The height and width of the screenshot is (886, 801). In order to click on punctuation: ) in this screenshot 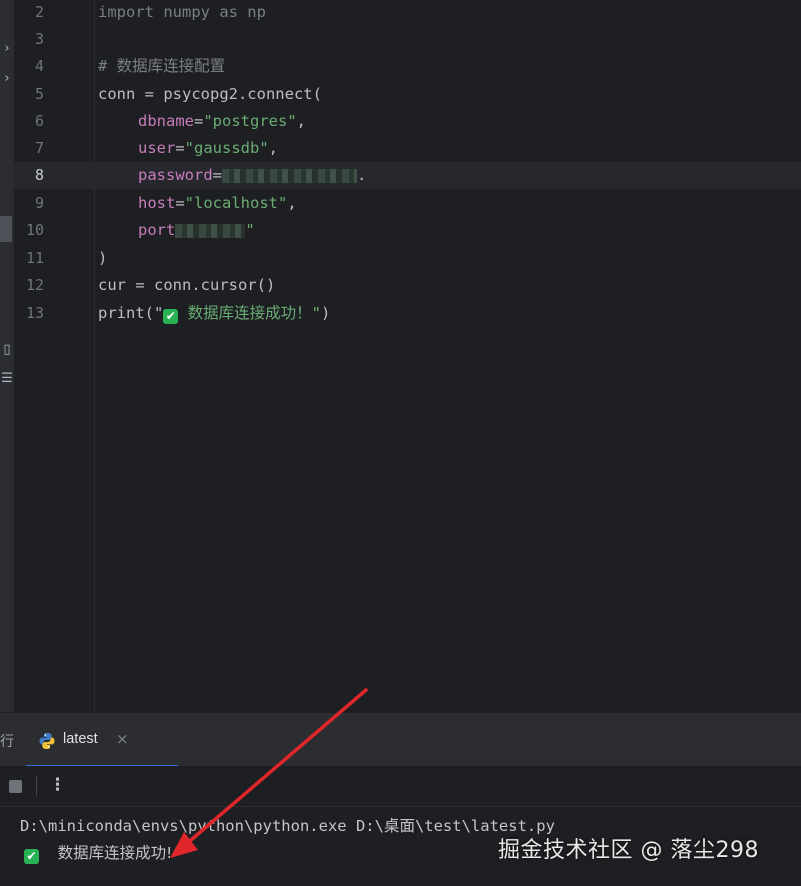, I will do `click(326, 313)`.